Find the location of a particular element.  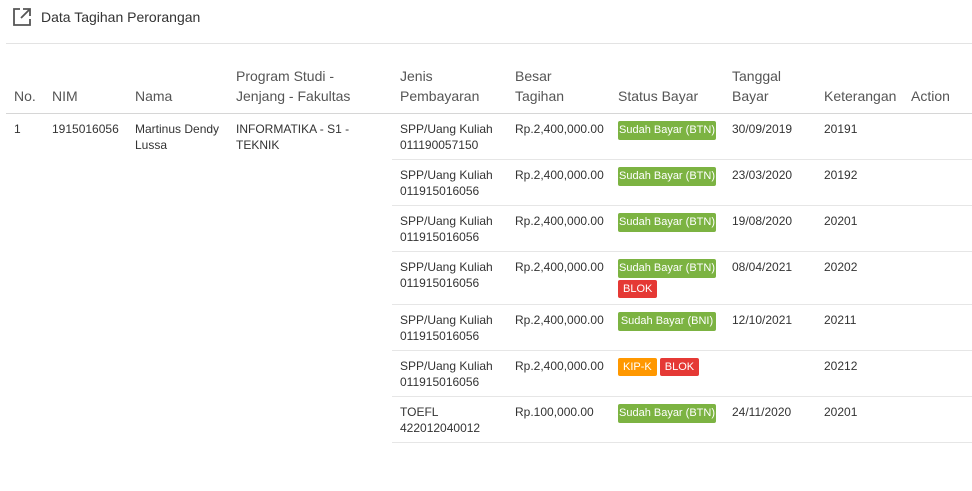

cell-prodi: INFORMATIKA - S1 - TEKNIK is located at coordinates (293, 137).